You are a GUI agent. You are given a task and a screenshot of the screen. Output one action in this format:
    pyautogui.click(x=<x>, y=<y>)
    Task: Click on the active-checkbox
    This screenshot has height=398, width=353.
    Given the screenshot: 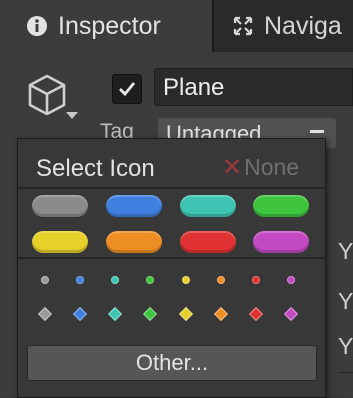 What is the action you would take?
    pyautogui.click(x=127, y=89)
    